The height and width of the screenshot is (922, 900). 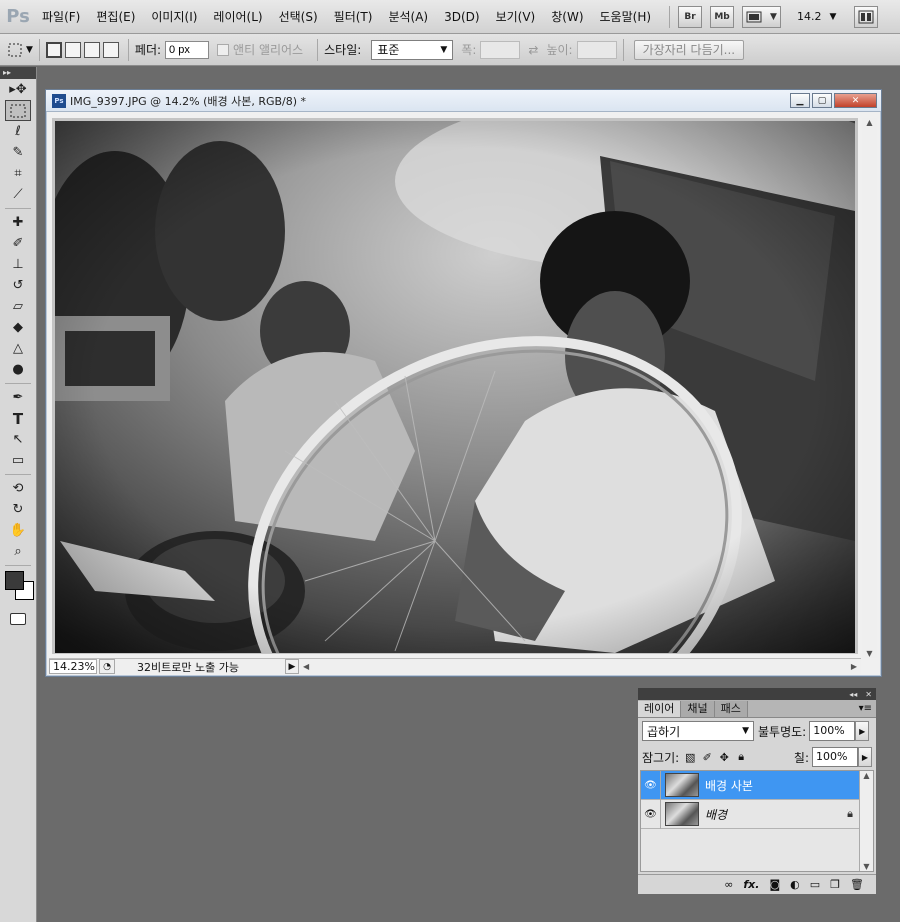 What do you see at coordinates (855, 100) in the screenshot?
I see `close-button: ✕` at bounding box center [855, 100].